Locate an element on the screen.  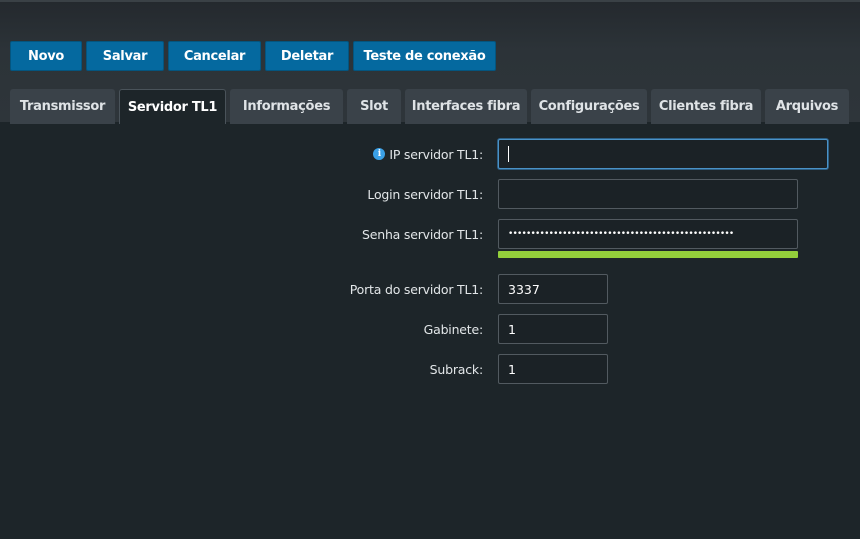
tab-servidor-tl1: Servidor TL1 is located at coordinates (172, 106).